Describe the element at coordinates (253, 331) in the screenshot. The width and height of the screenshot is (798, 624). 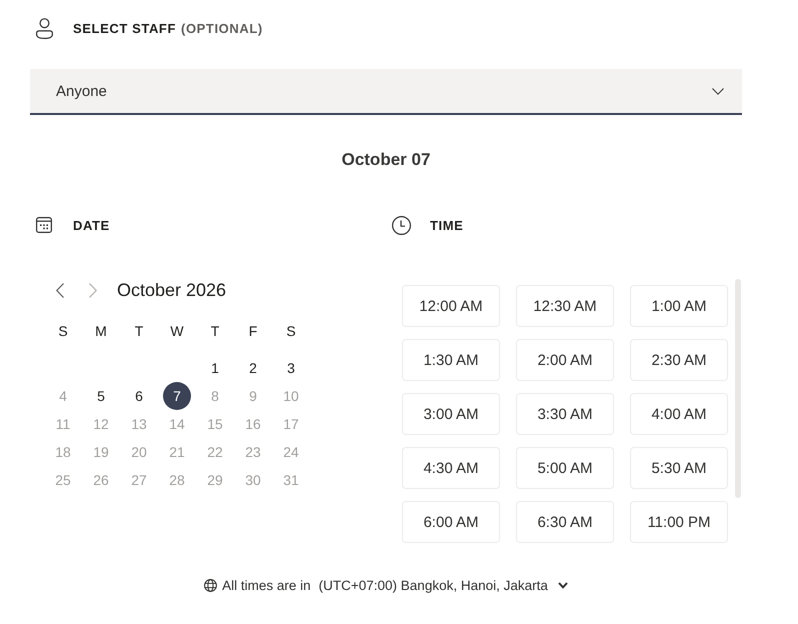
I see `weekday-label: F` at that location.